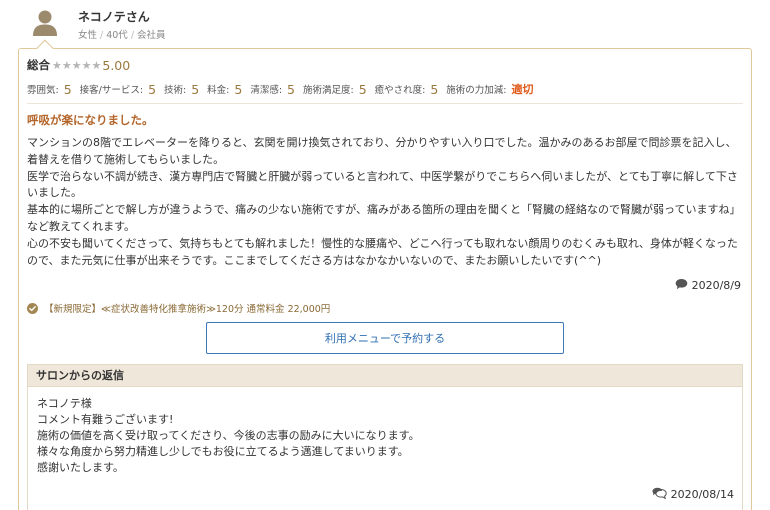 This screenshot has height=510, width=770. I want to click on rating-technique: 技術: 5, so click(181, 89).